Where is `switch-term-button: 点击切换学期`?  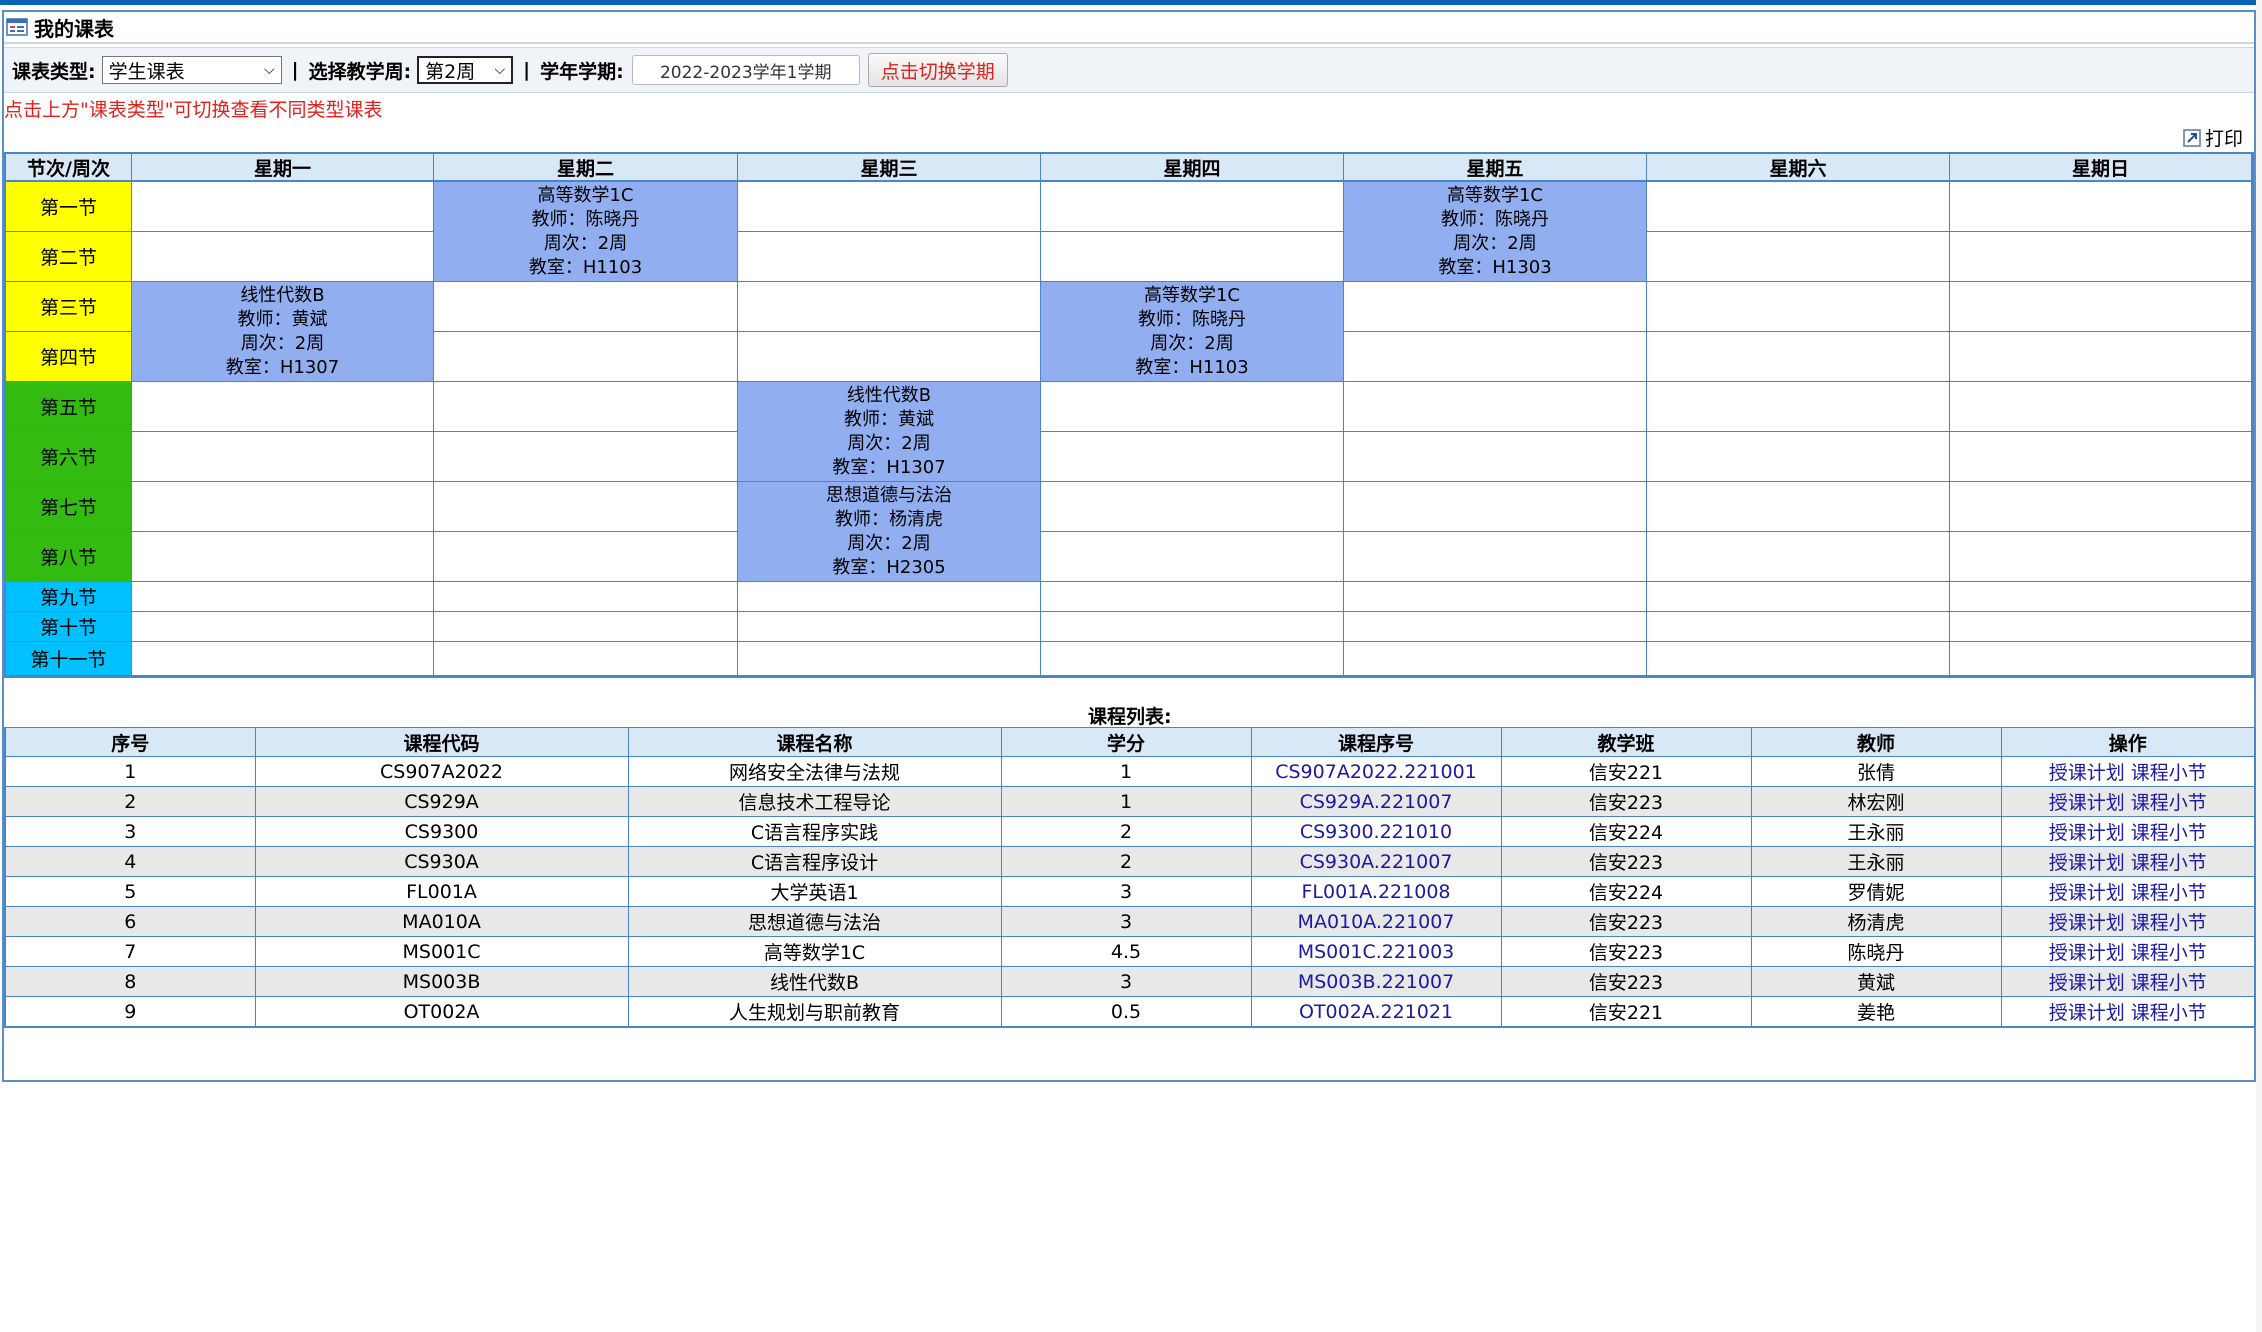 switch-term-button: 点击切换学期 is located at coordinates (937, 70).